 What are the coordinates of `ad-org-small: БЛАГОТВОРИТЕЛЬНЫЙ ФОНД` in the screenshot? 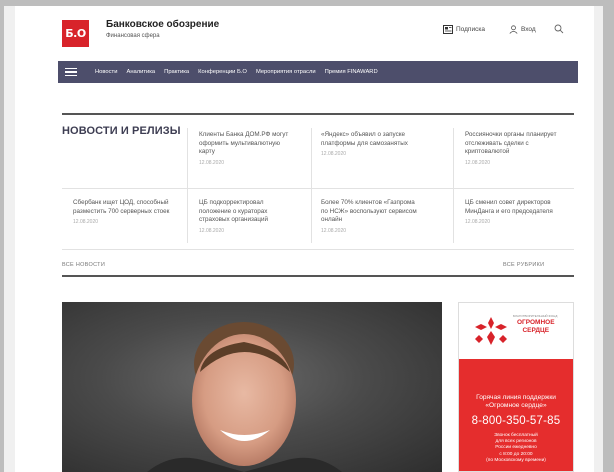 It's located at (535, 316).